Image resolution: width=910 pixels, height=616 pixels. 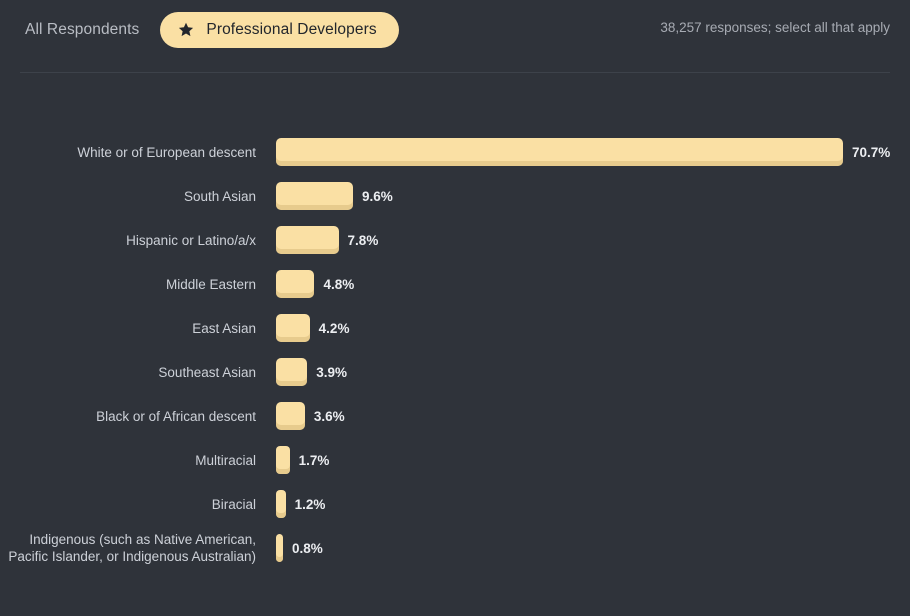 What do you see at coordinates (219, 196) in the screenshot?
I see `chart-row-label: South Asian` at bounding box center [219, 196].